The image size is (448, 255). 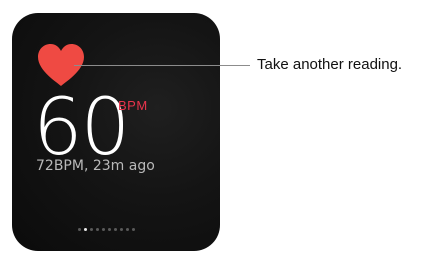 What do you see at coordinates (81, 128) in the screenshot?
I see `heart-rate-value: 60` at bounding box center [81, 128].